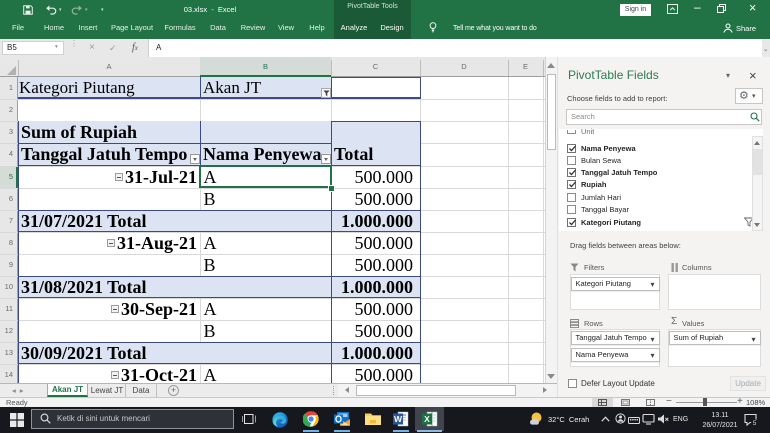 The image size is (770, 433). I want to click on svg-text: W, so click(398, 419).